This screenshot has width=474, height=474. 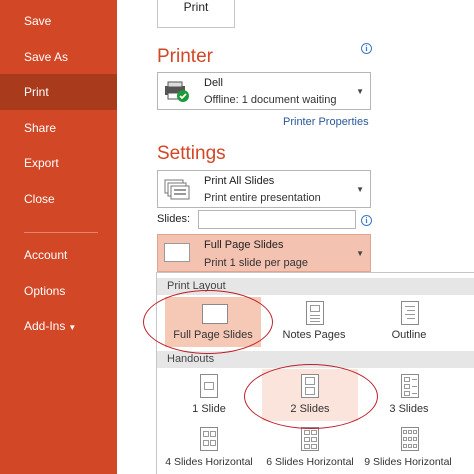 What do you see at coordinates (277, 219) in the screenshot?
I see `slides-input` at bounding box center [277, 219].